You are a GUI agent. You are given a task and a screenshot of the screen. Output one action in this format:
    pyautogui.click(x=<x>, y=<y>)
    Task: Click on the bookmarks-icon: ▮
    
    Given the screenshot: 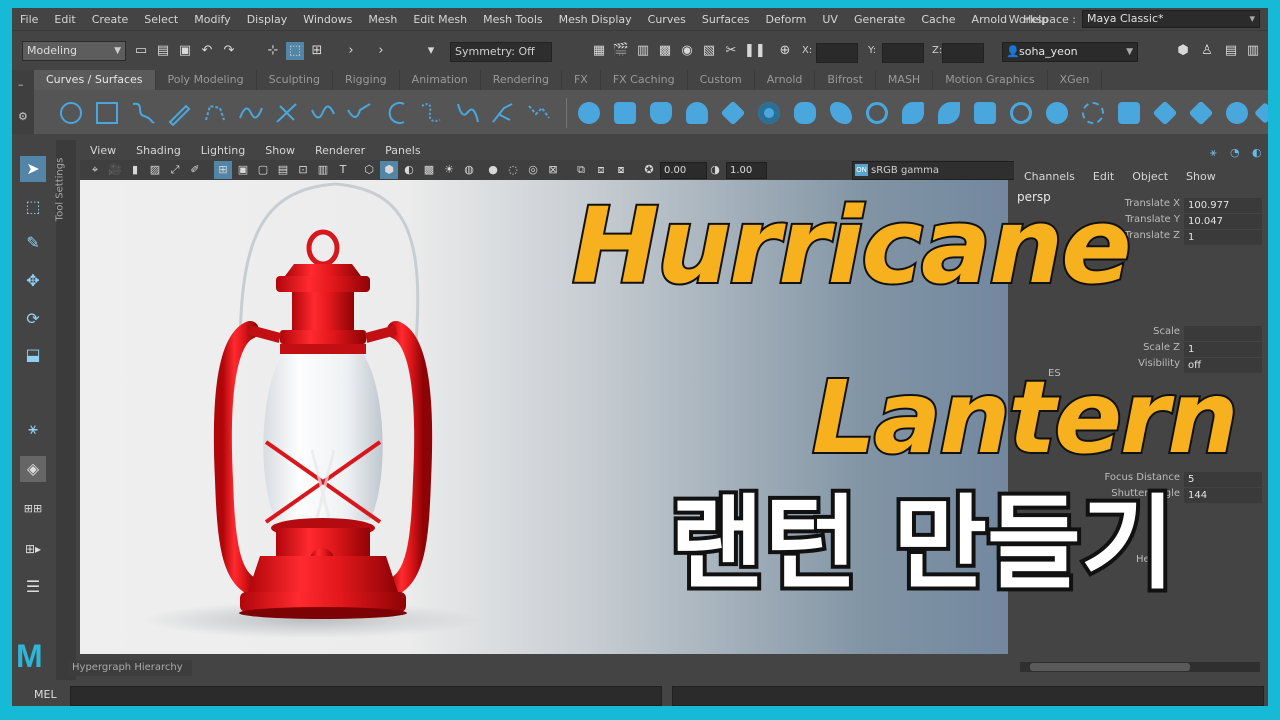 What is the action you would take?
    pyautogui.click(x=135, y=170)
    